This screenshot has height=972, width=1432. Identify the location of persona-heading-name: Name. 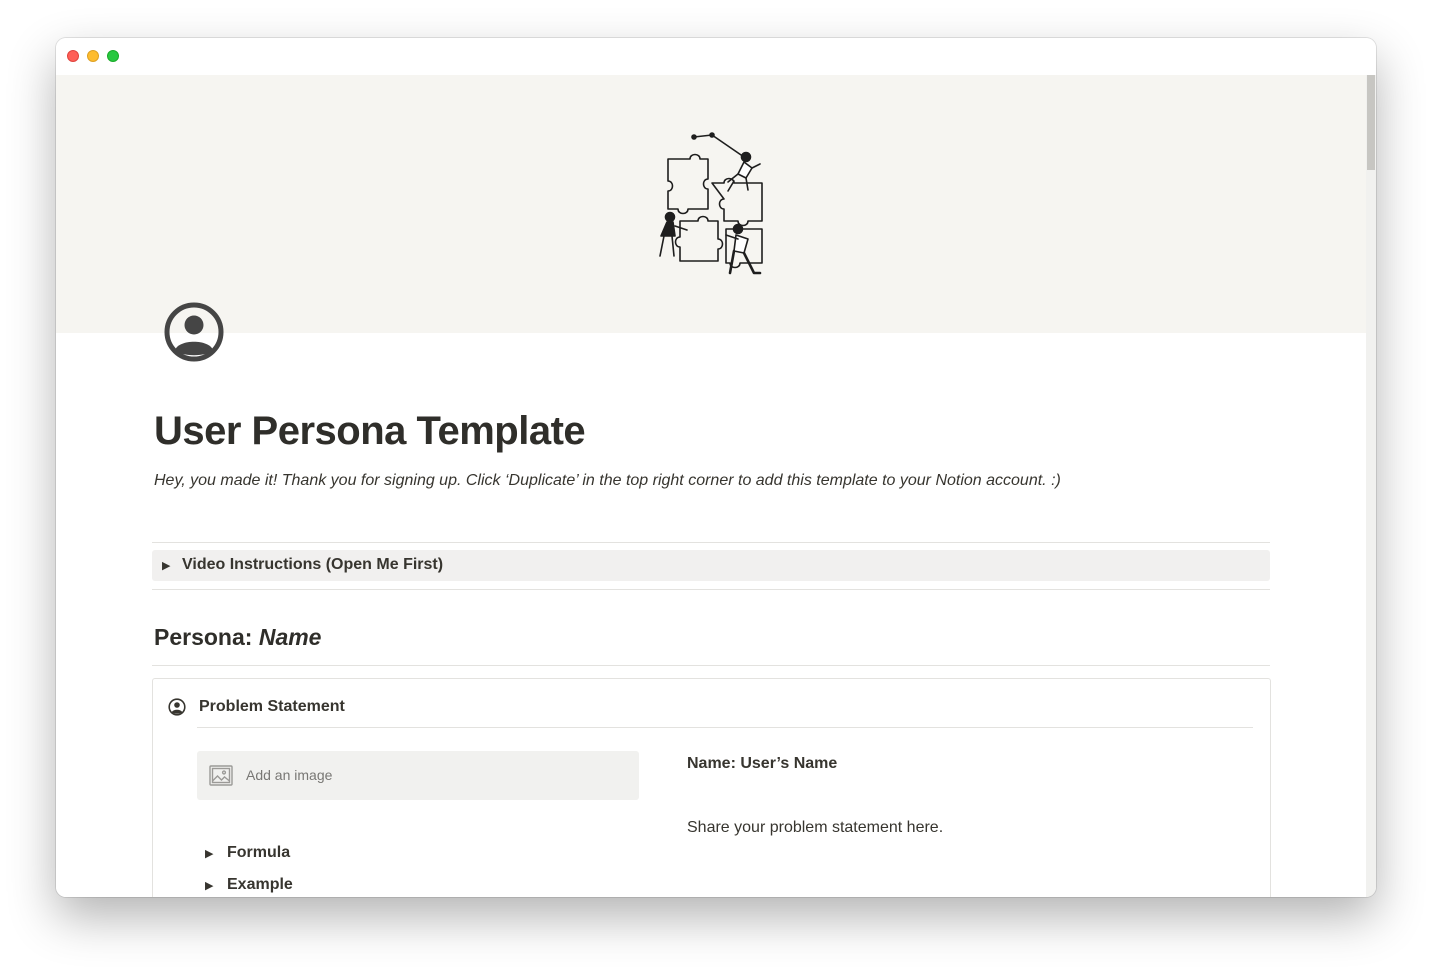
(290, 637).